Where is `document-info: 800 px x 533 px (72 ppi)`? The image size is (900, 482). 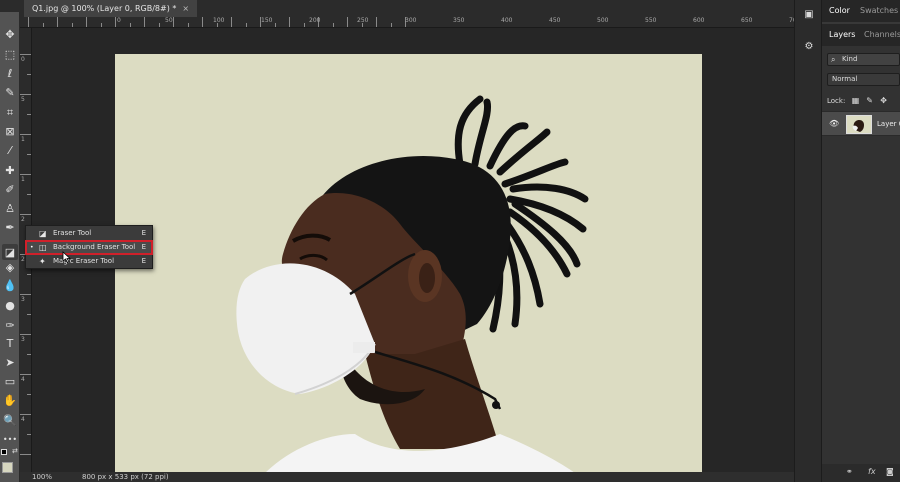
document-info: 800 px x 533 px (72 ppi) is located at coordinates (125, 477).